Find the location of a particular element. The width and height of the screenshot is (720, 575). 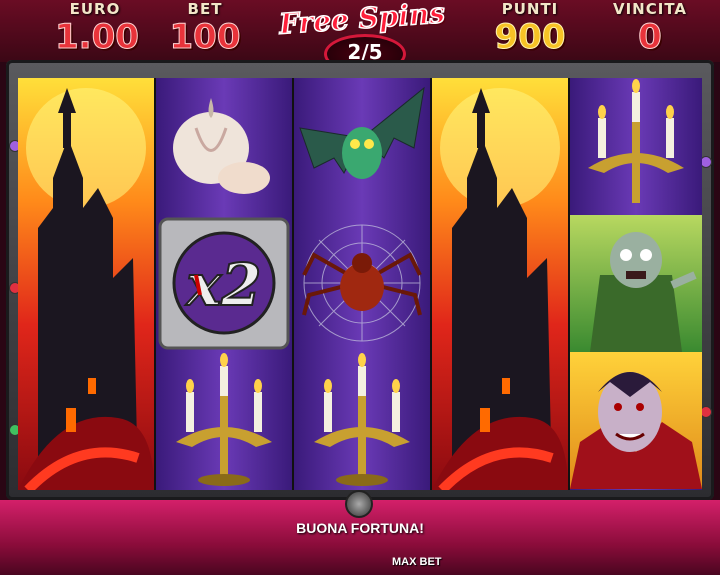

reel-cell: x2 is located at coordinates (224, 283).